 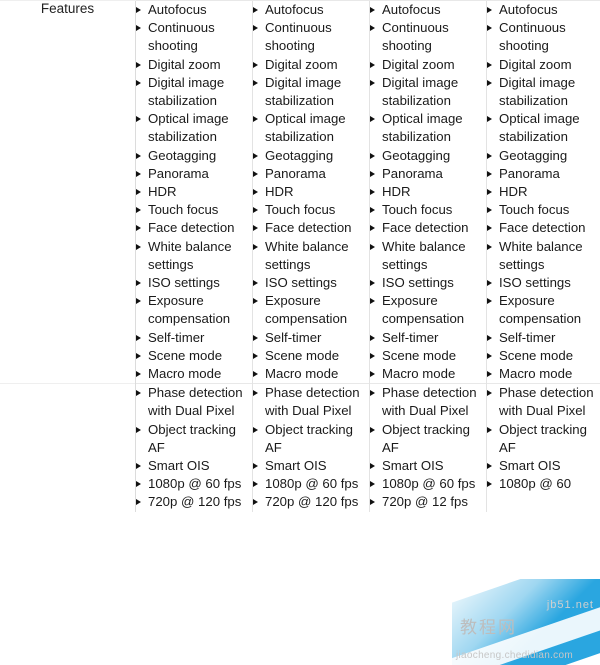 I want to click on feature-list-item: Continuous shooting, so click(x=194, y=37).